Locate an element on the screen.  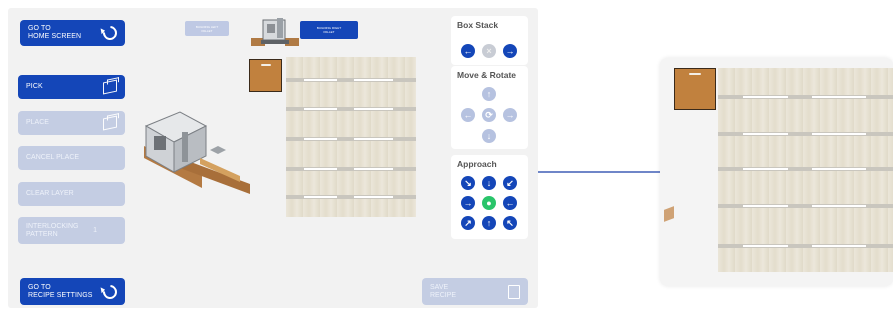
close-icon: × is located at coordinates (489, 51).